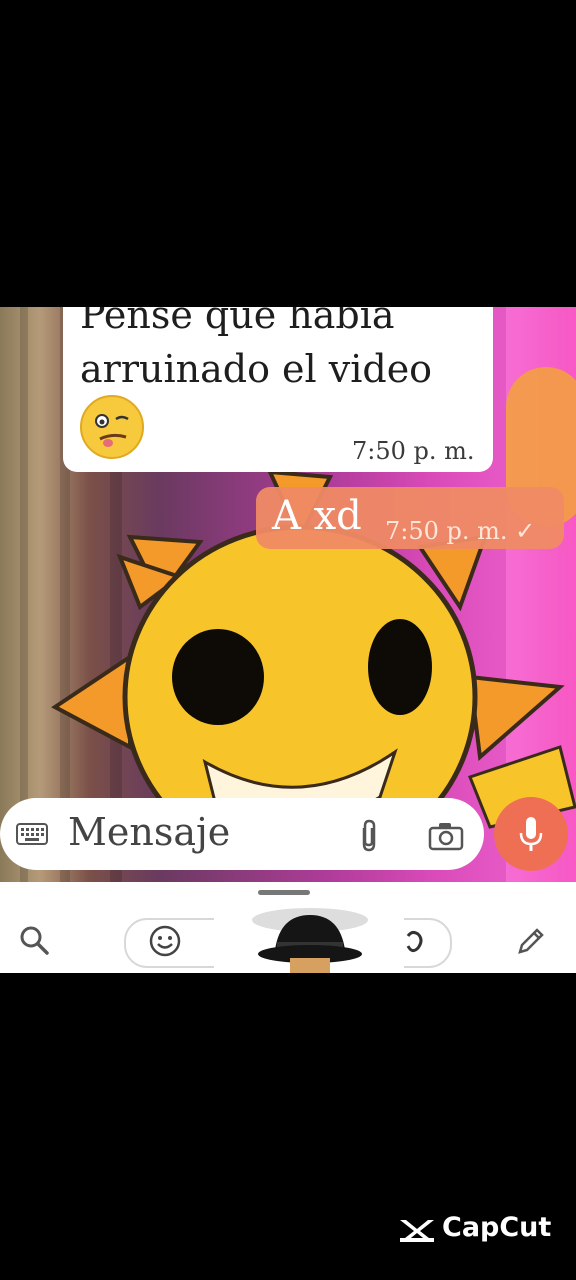  I want to click on search-icon, so click(34, 940).